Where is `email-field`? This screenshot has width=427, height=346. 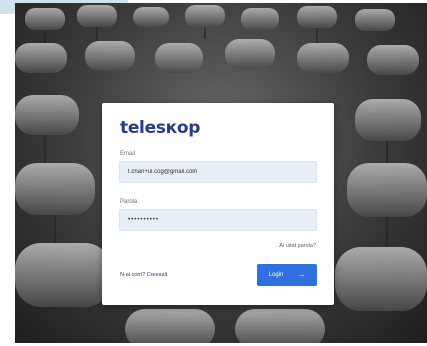 email-field is located at coordinates (218, 172).